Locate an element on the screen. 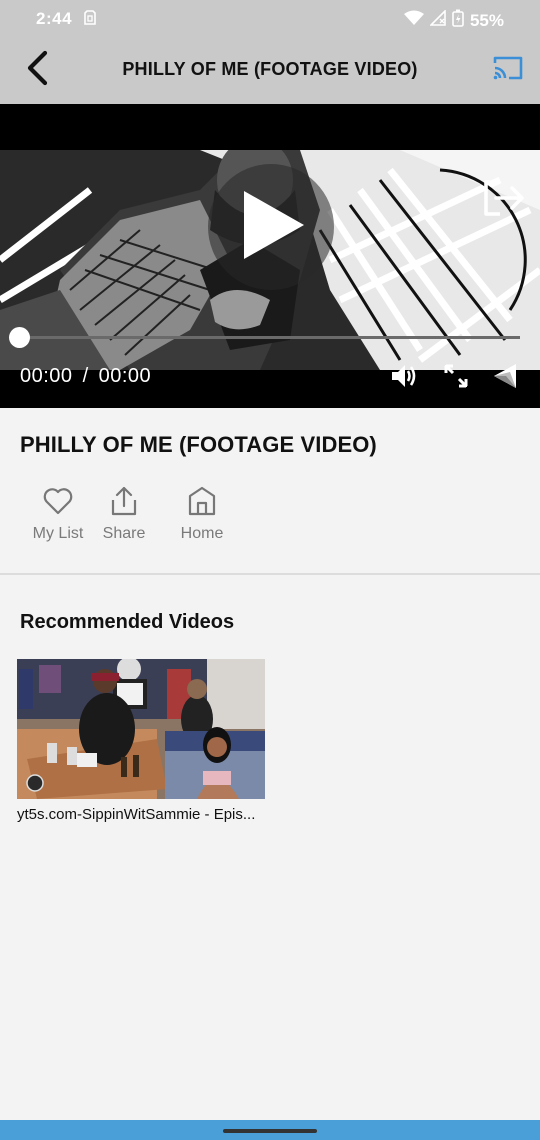 This screenshot has width=540, height=1140. heart-icon is located at coordinates (58, 501).